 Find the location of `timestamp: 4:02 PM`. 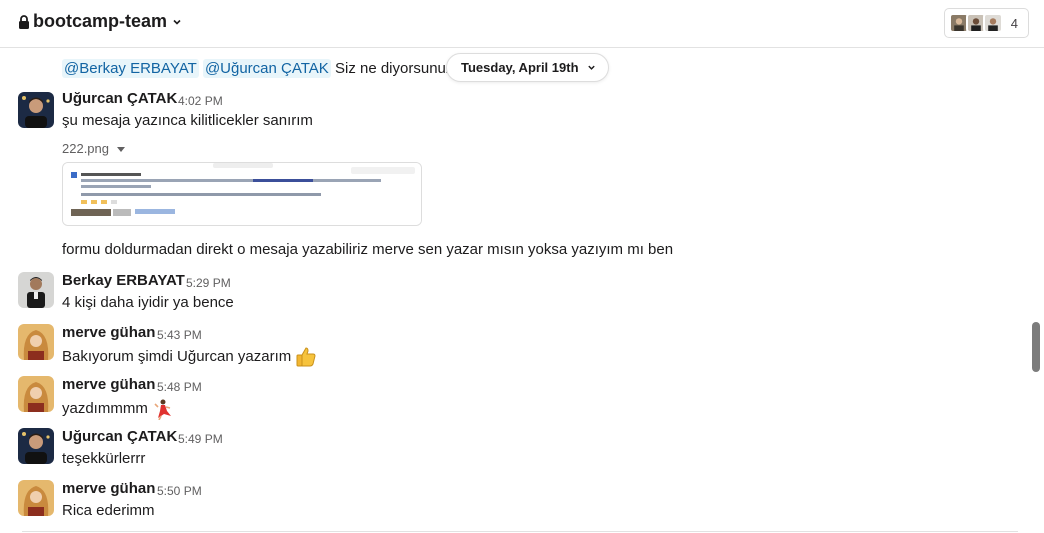

timestamp: 4:02 PM is located at coordinates (200, 101).